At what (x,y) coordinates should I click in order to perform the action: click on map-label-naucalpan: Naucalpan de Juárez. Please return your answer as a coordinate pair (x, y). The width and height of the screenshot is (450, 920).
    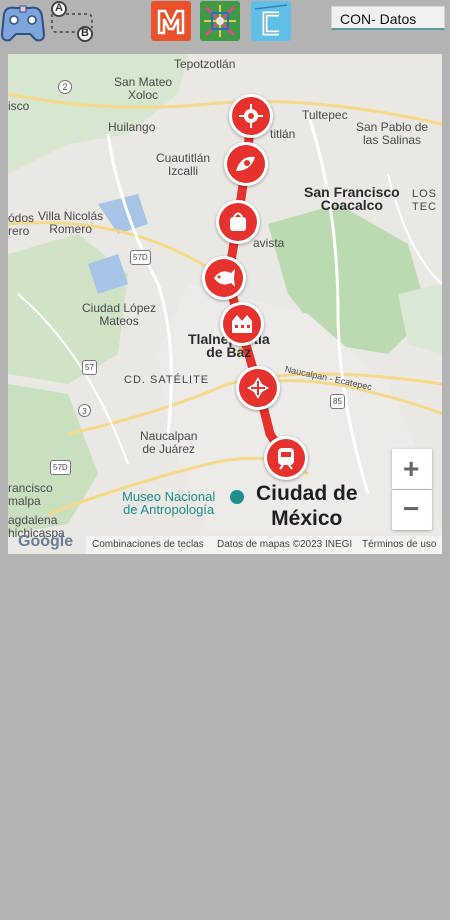
    Looking at the image, I should click on (169, 442).